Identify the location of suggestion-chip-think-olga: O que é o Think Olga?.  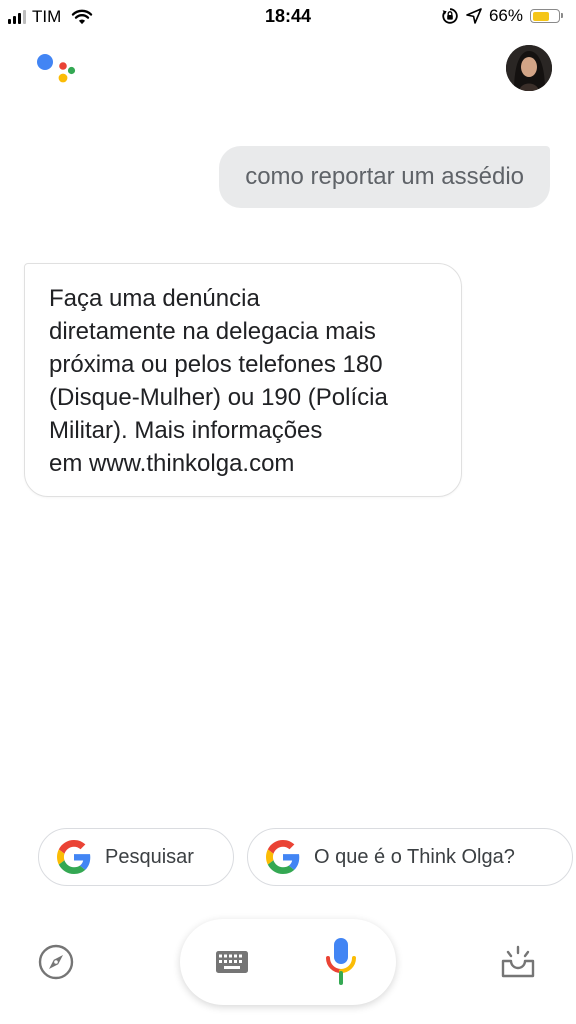
(410, 857).